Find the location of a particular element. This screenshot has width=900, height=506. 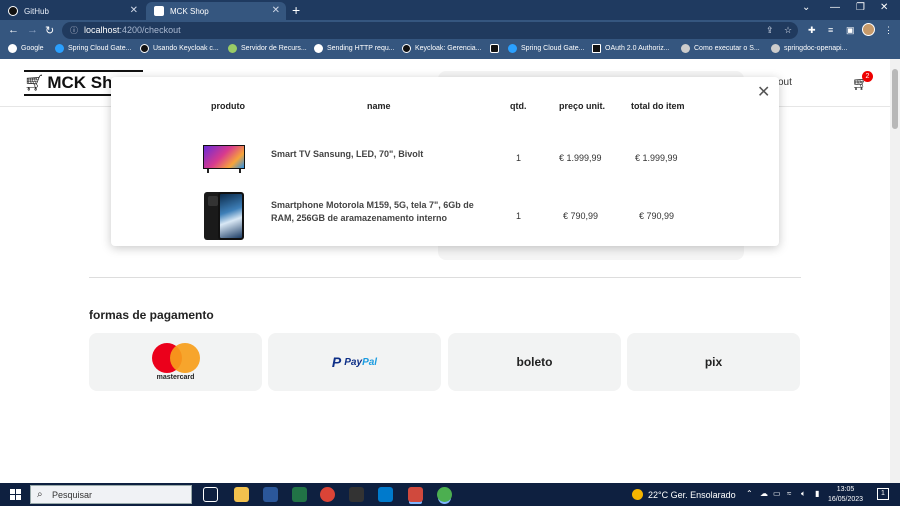

payment-mastercard: mastercard is located at coordinates (175, 362).